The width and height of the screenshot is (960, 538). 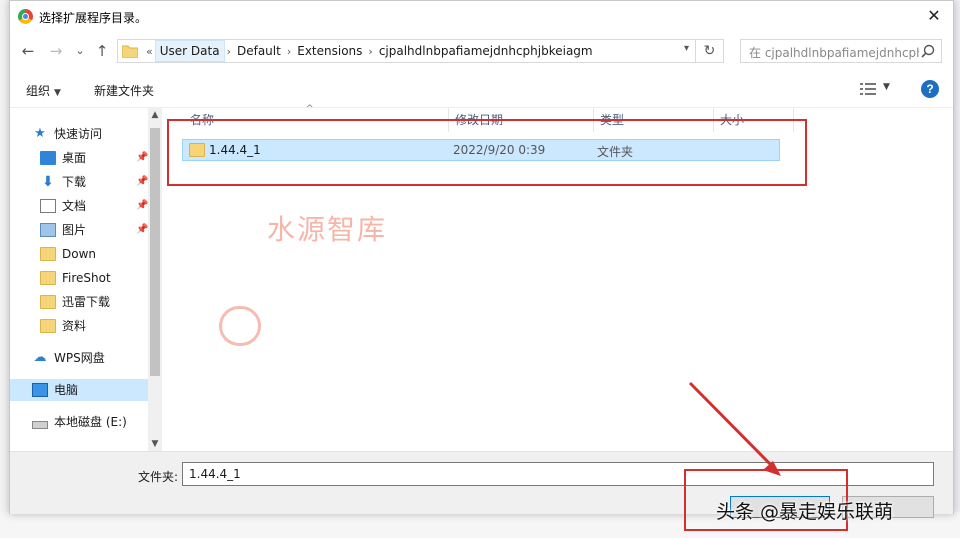 I want to click on chrome-icon, so click(x=25, y=16).